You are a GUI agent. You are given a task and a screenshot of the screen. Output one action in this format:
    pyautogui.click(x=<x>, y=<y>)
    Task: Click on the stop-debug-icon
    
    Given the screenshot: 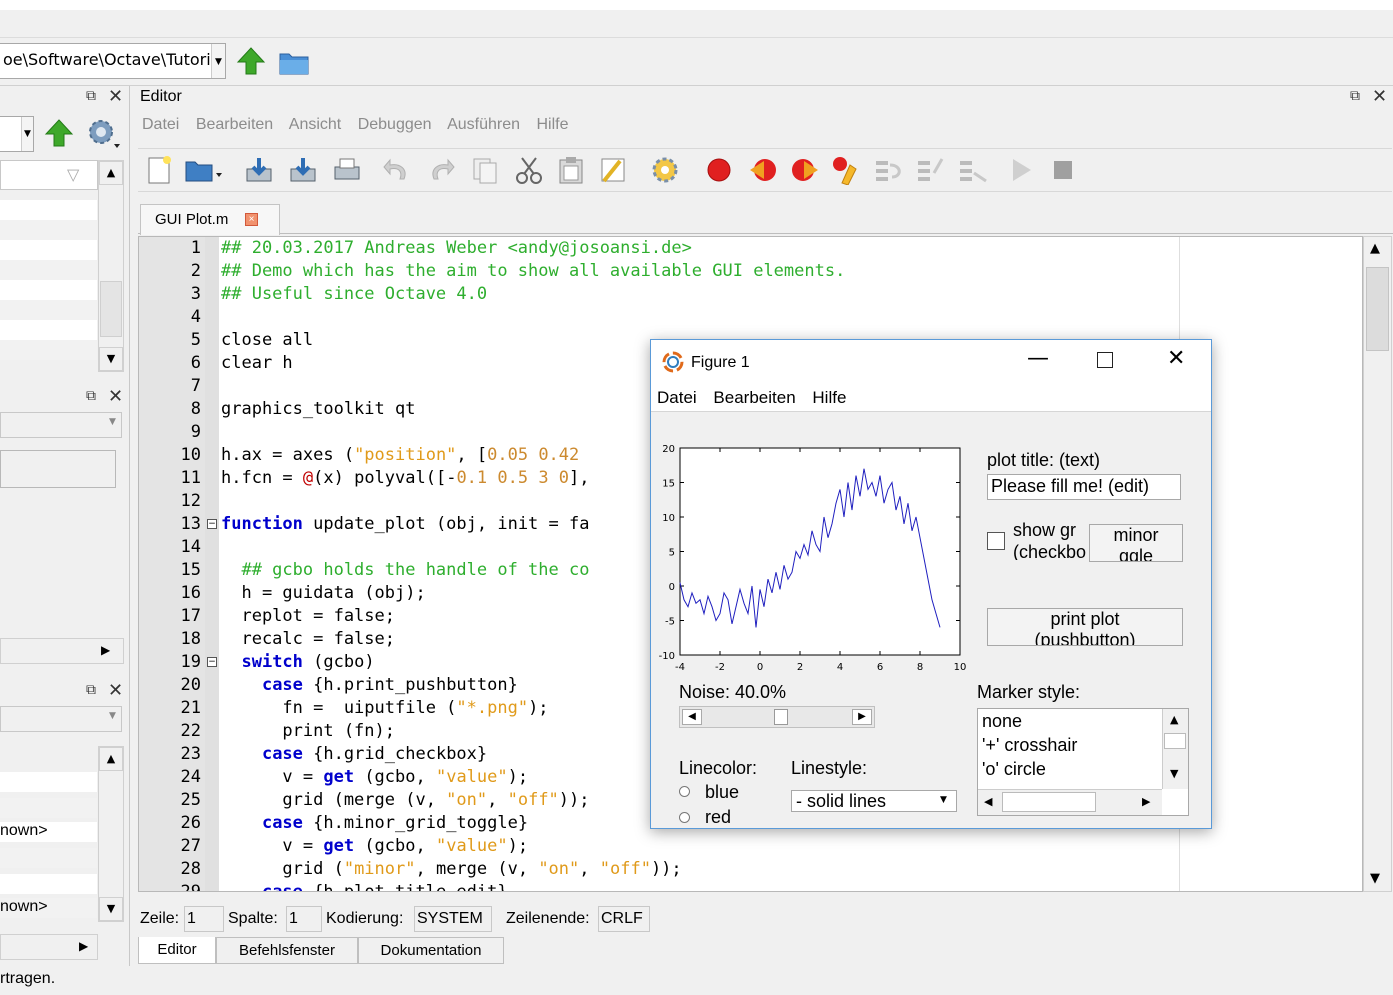 What is the action you would take?
    pyautogui.click(x=1063, y=170)
    